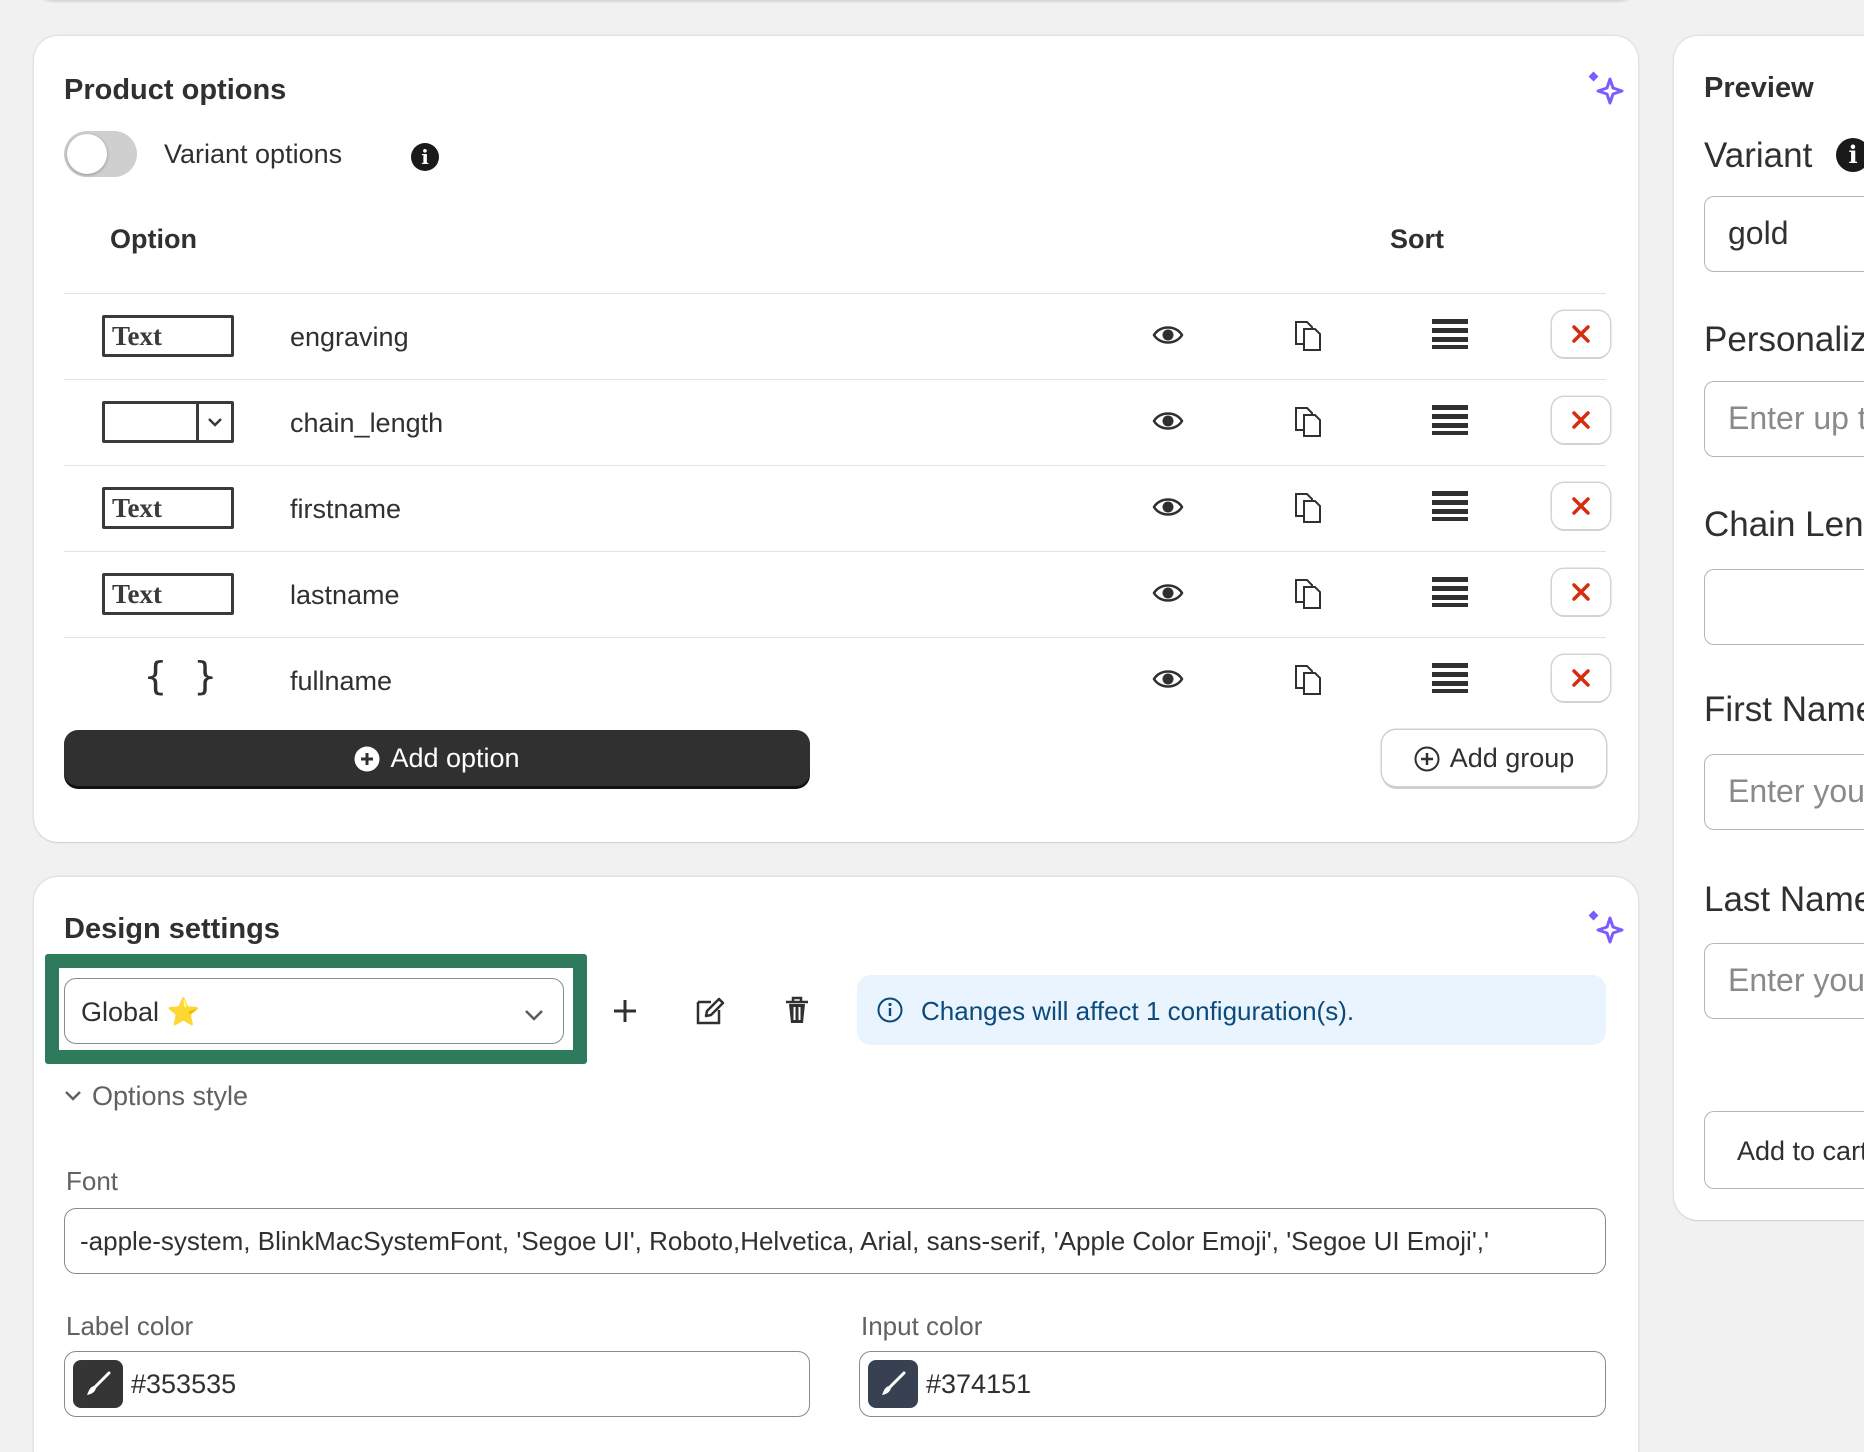  Describe the element at coordinates (1784, 981) in the screenshot. I see `last-name-input: Enter you` at that location.